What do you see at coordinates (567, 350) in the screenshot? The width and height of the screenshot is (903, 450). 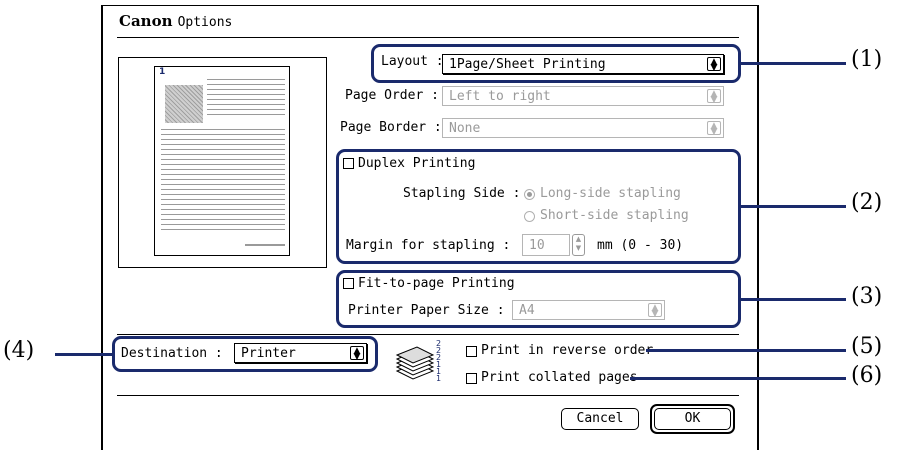 I see `reverse-order-label: Print in reverse order` at bounding box center [567, 350].